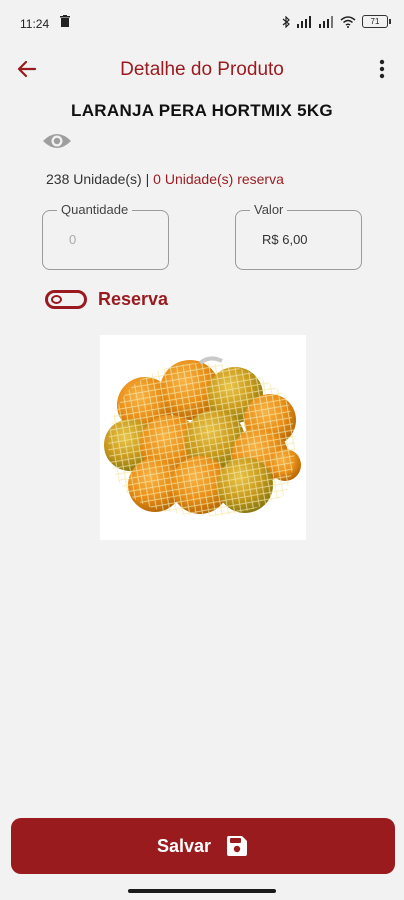 This screenshot has height=900, width=404. Describe the element at coordinates (376, 21) in the screenshot. I see `battery-icon: 71` at that location.